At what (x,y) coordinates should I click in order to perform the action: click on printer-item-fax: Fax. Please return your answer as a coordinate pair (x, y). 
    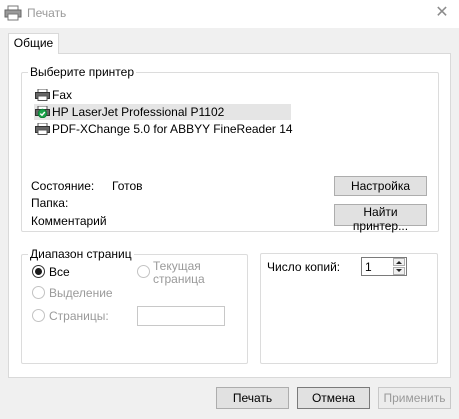
    Looking at the image, I should click on (162, 95).